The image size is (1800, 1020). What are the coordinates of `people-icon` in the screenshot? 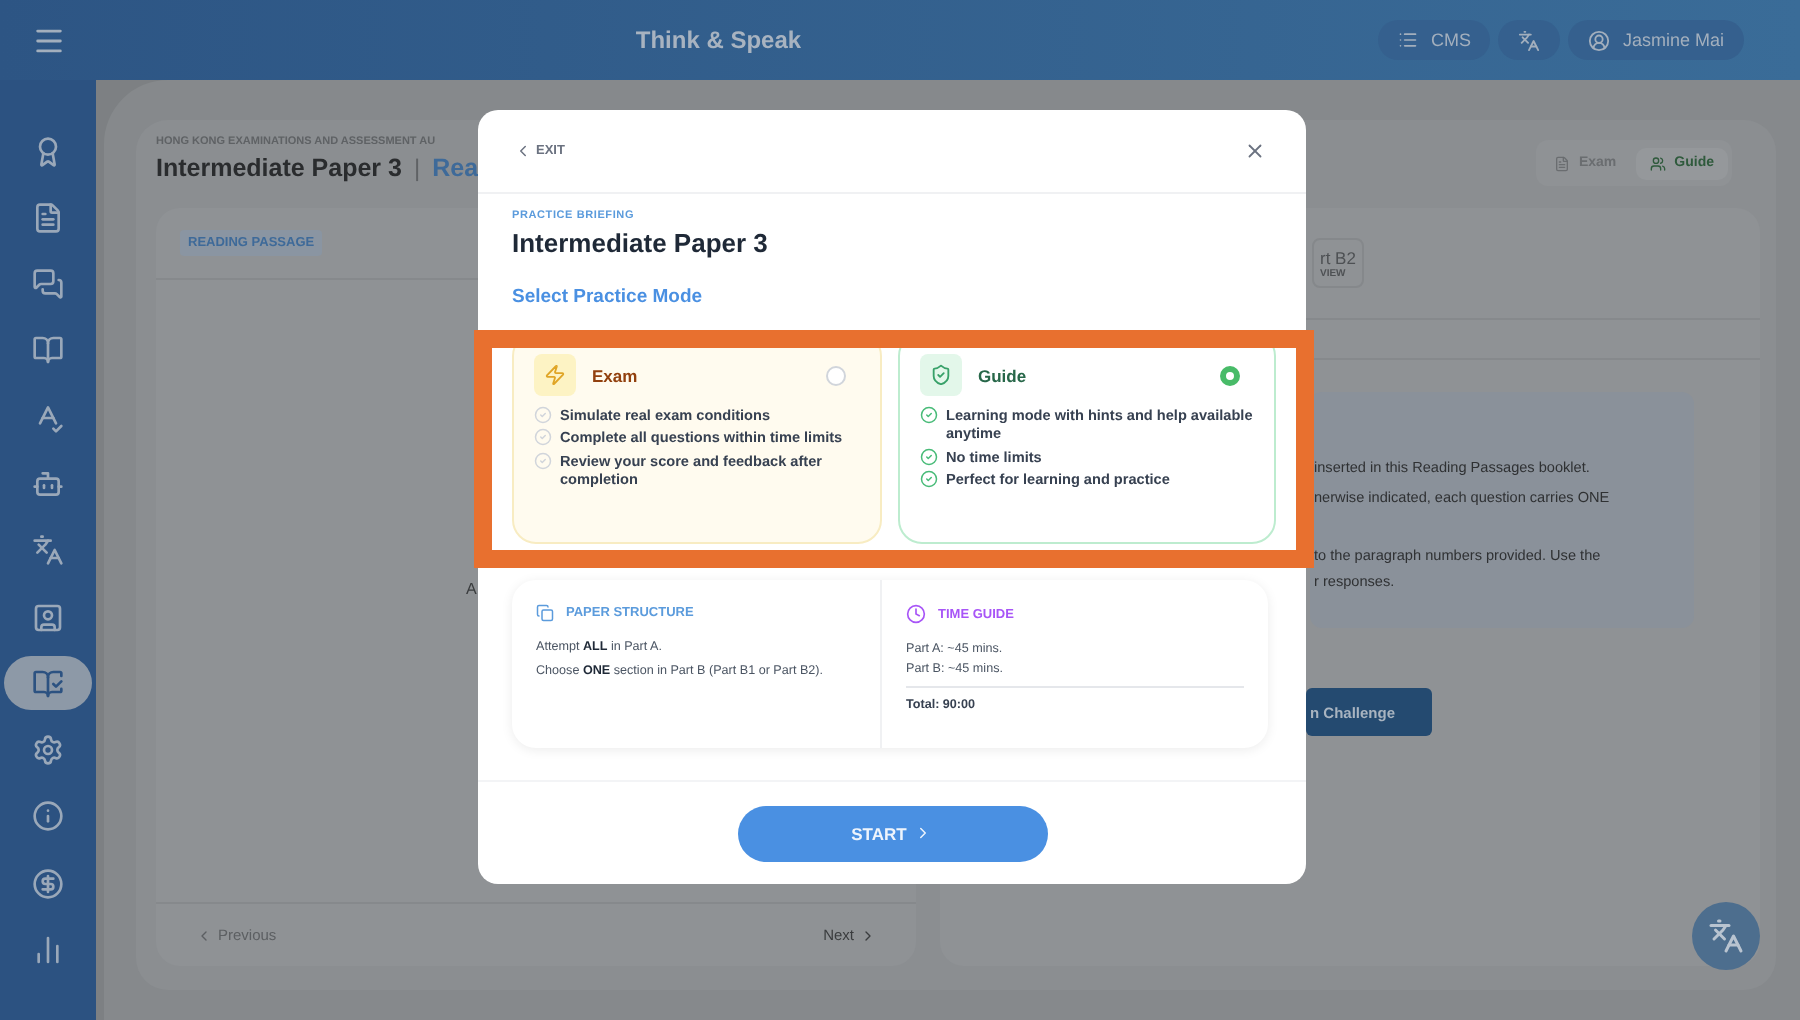 It's located at (1658, 163).